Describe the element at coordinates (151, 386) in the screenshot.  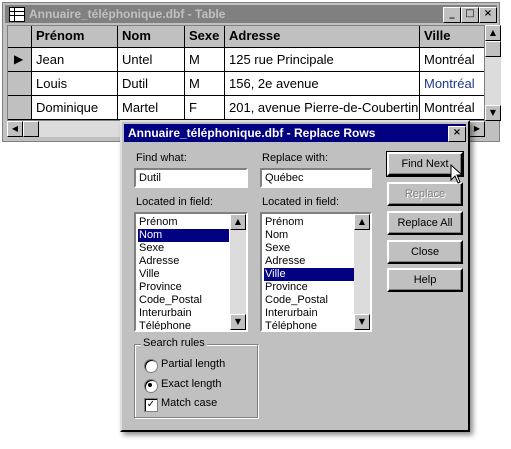
I see `exact-length-radio` at that location.